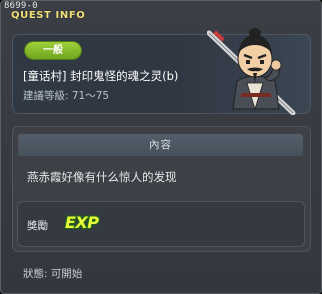  I want to click on quest-category-badge: 一般, so click(53, 50).